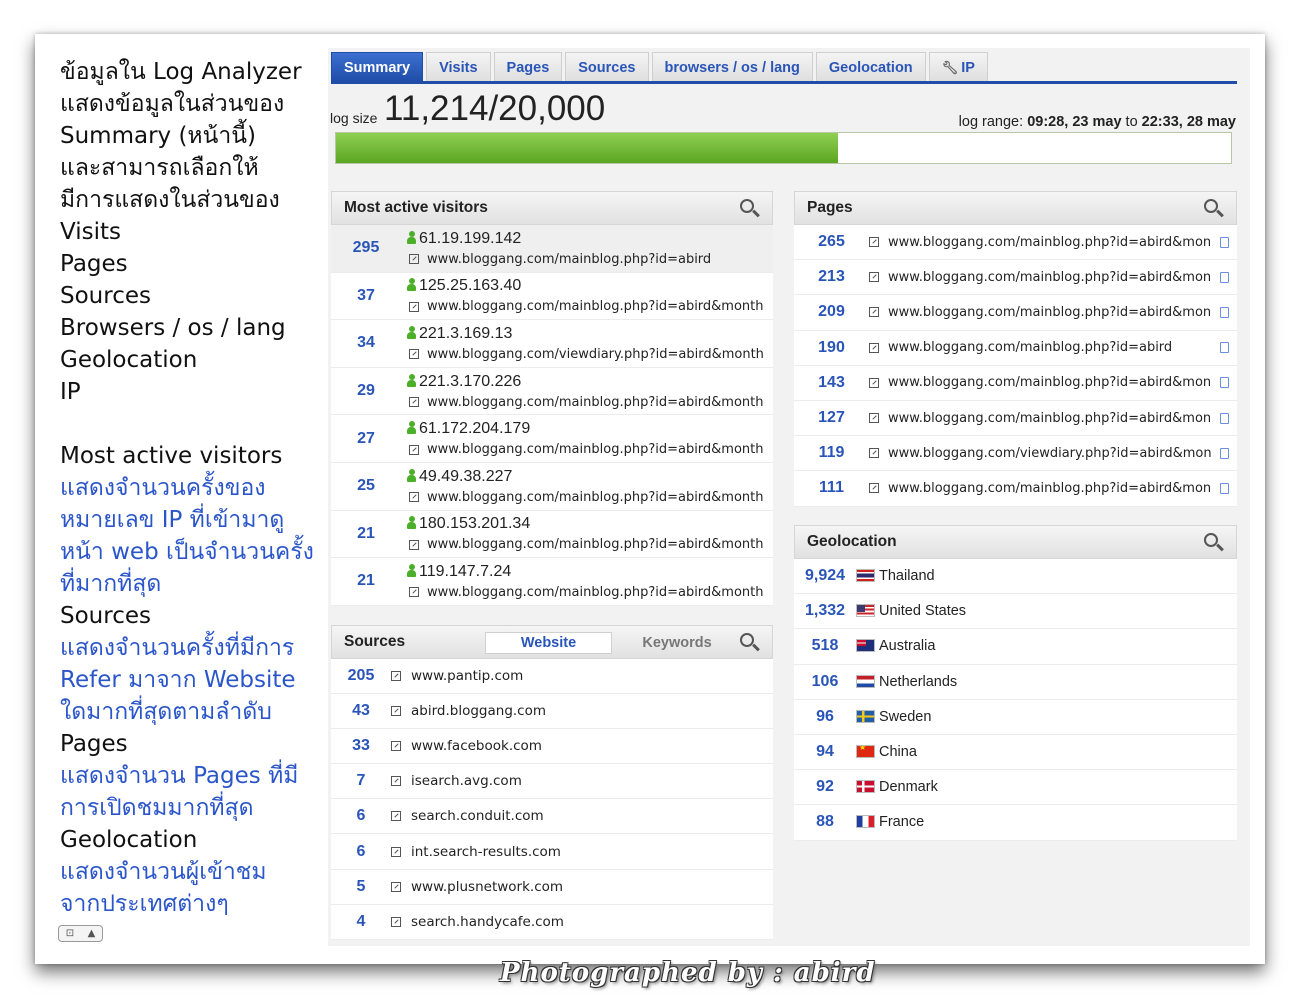 Image resolution: width=1300 pixels, height=1000 pixels. Describe the element at coordinates (585, 334) in the screenshot. I see `visitor-ip: 221.3.169.13` at that location.